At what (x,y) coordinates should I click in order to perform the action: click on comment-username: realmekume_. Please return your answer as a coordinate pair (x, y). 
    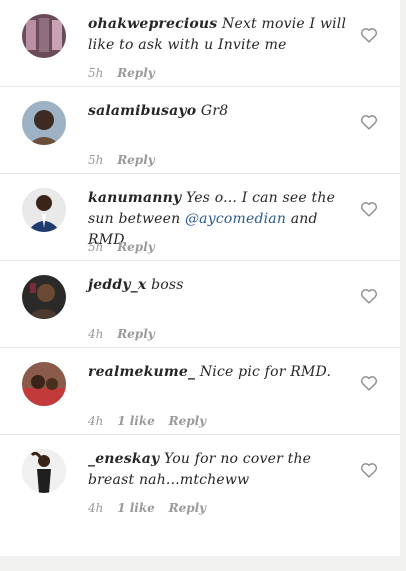
    Looking at the image, I should click on (141, 372).